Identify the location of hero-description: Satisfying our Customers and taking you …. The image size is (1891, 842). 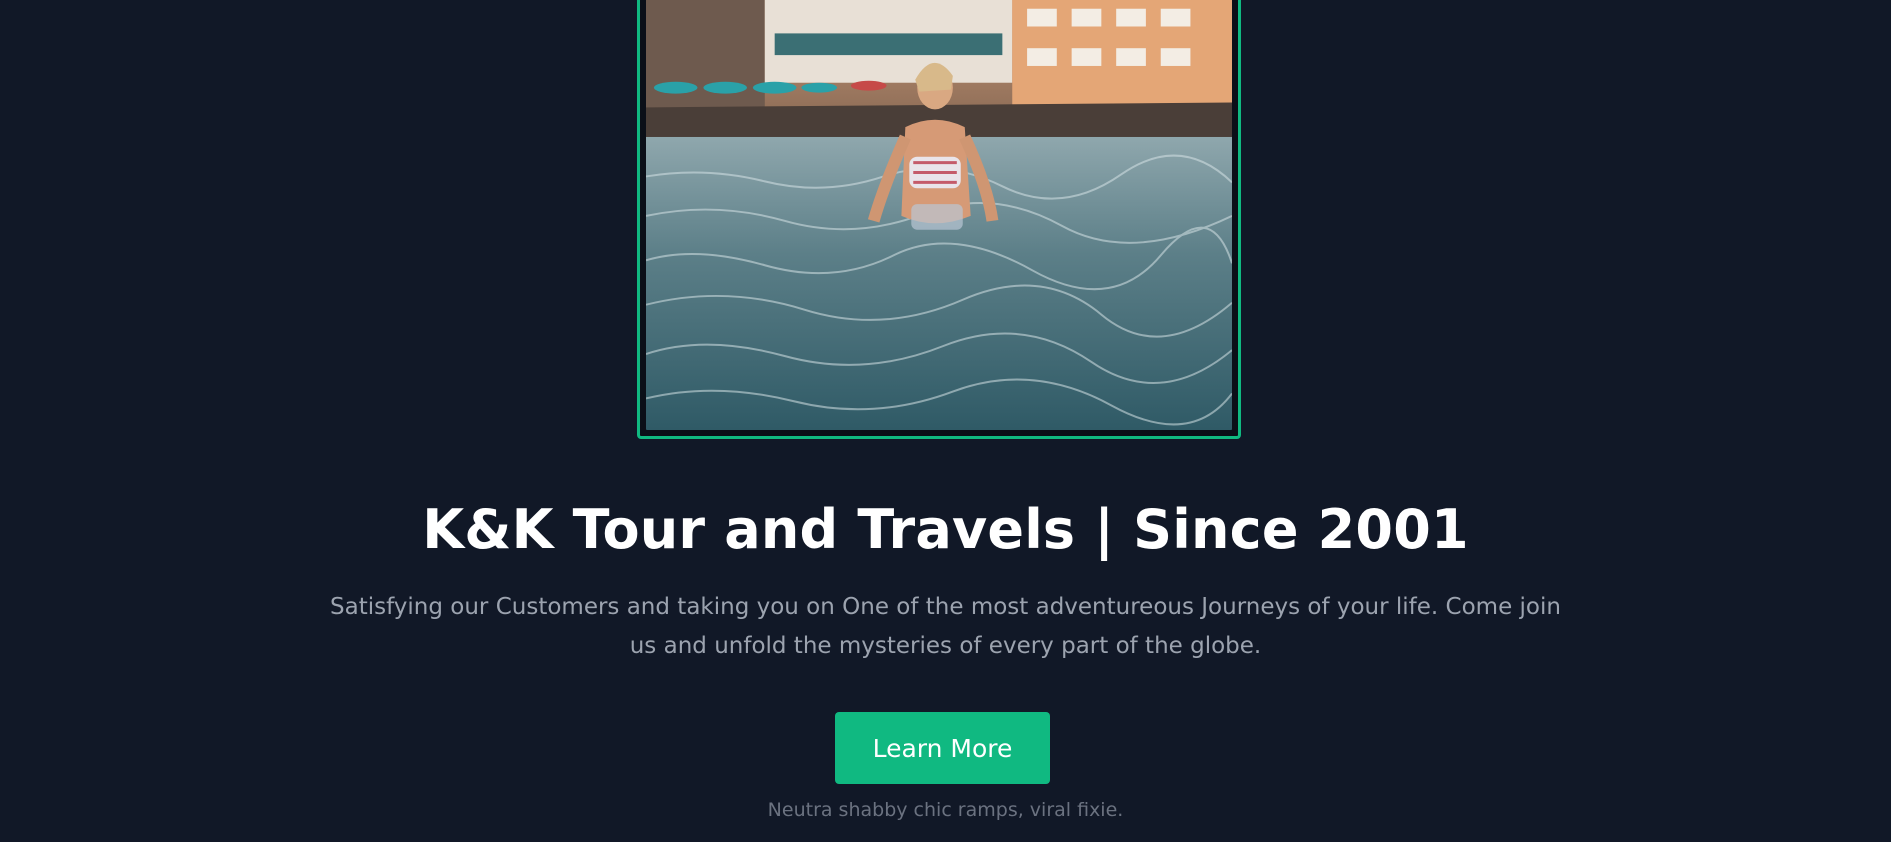
(945, 626).